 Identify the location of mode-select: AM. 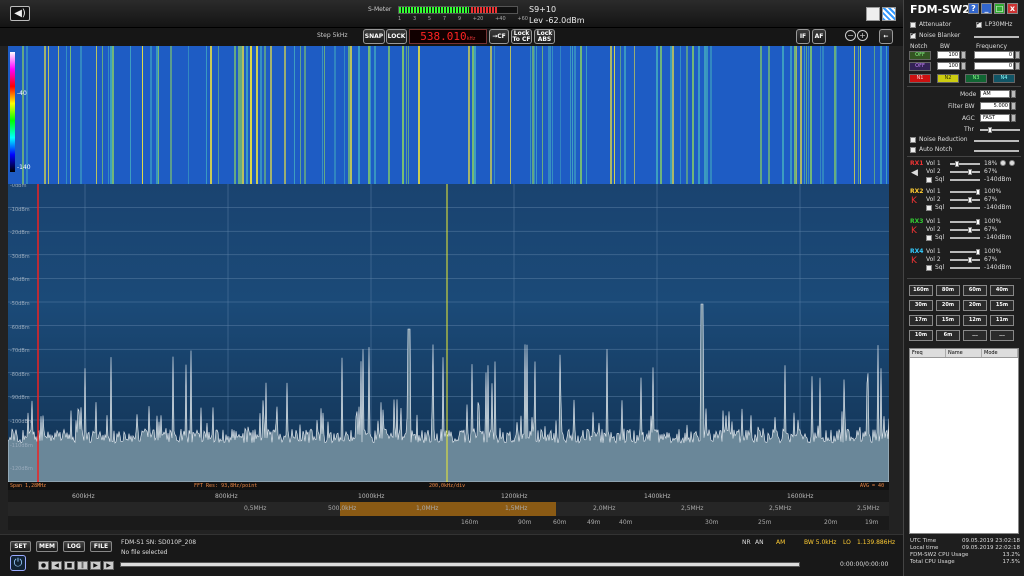
(995, 94).